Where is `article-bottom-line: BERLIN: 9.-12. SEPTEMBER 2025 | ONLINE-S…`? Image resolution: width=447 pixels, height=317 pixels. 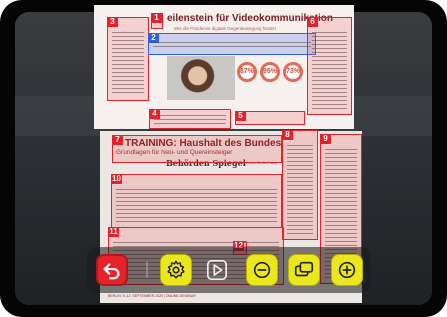 article-bottom-line: BERLIN: 9.-12. SEPTEMBER 2025 | ONLINE-S… is located at coordinates (152, 296).